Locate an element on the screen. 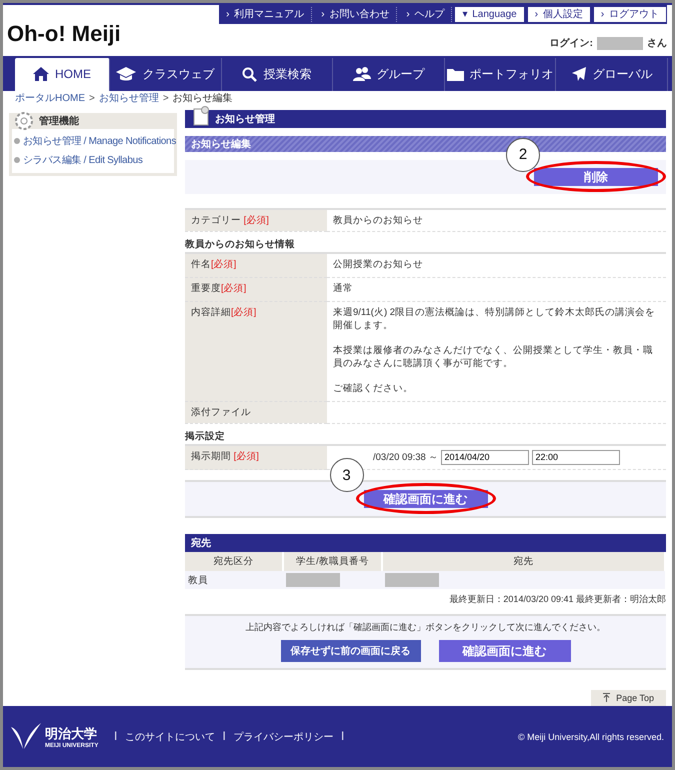 Image resolution: width=675 pixels, height=770 pixels. delete-button: 削除 is located at coordinates (596, 177).